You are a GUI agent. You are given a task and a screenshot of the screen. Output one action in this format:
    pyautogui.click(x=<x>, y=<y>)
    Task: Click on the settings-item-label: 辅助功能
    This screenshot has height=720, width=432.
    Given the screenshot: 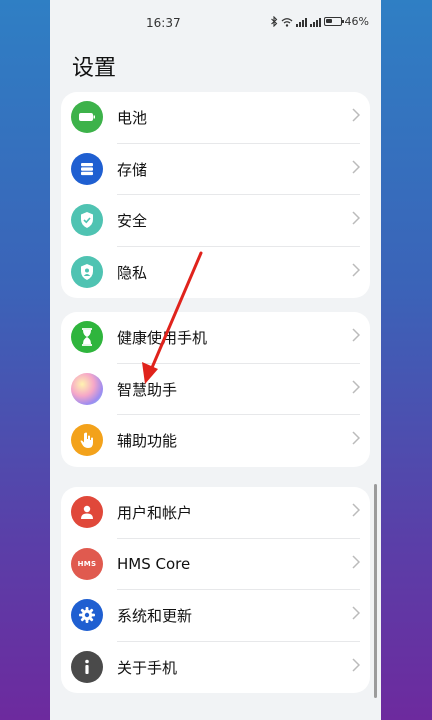 What is the action you would take?
    pyautogui.click(x=147, y=441)
    